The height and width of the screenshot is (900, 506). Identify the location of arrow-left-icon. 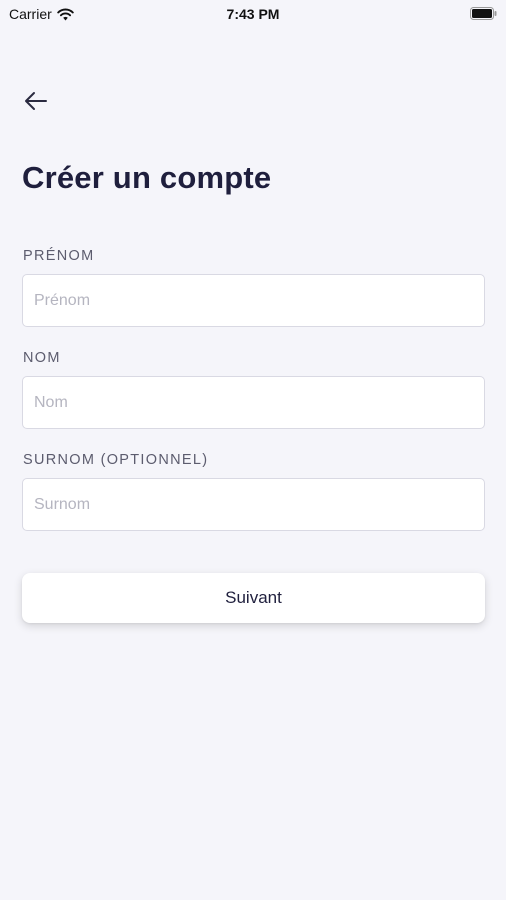
(36, 101).